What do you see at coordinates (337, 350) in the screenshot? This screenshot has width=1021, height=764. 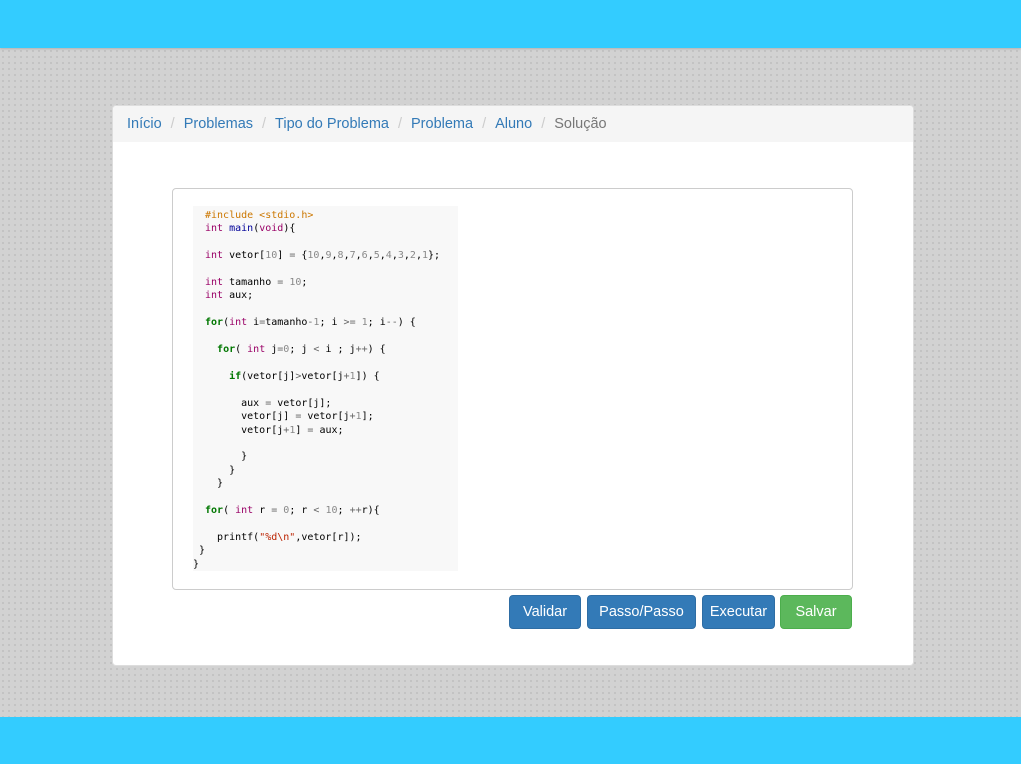 I see `code-token: i ; j` at bounding box center [337, 350].